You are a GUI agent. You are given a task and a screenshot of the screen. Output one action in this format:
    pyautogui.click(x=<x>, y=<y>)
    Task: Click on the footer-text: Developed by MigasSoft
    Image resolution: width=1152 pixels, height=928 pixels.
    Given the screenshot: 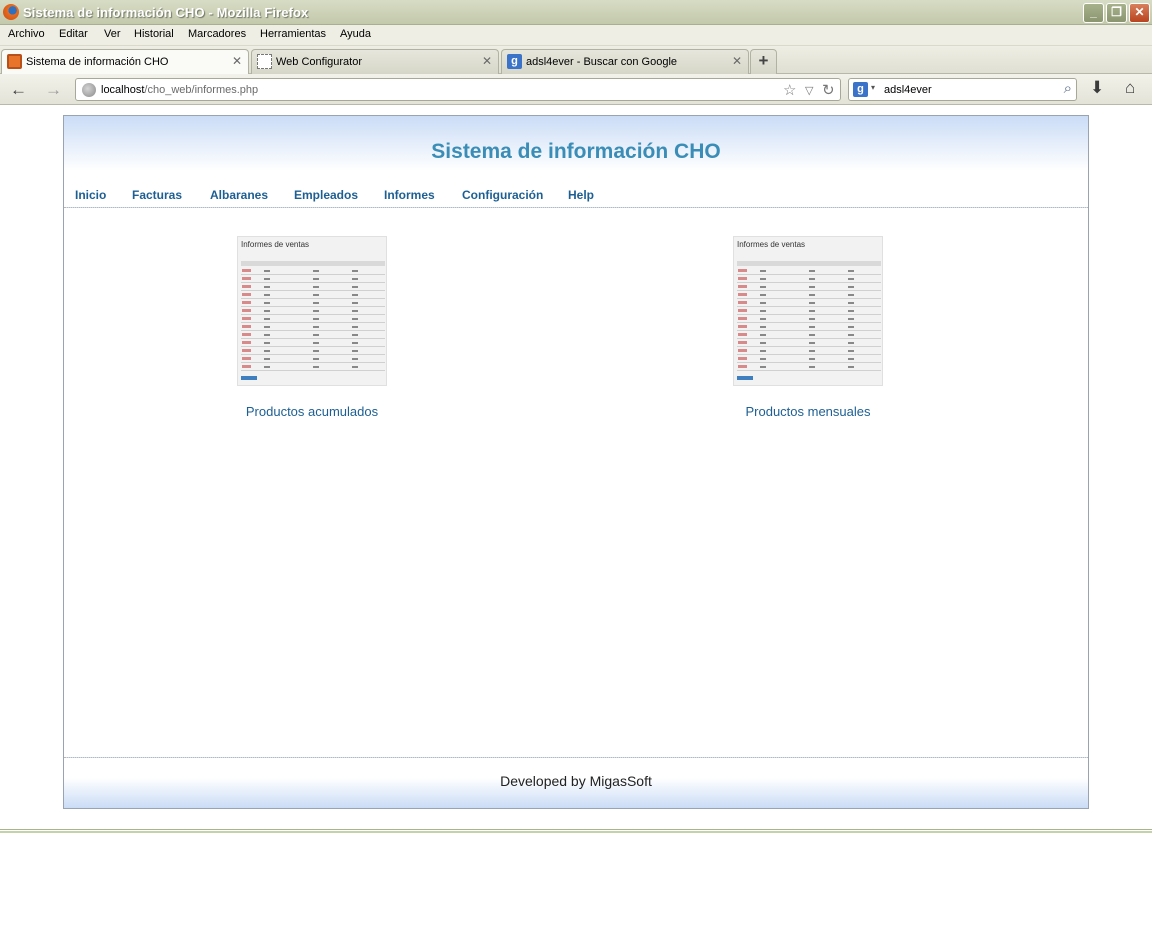 What is the action you would take?
    pyautogui.click(x=576, y=781)
    